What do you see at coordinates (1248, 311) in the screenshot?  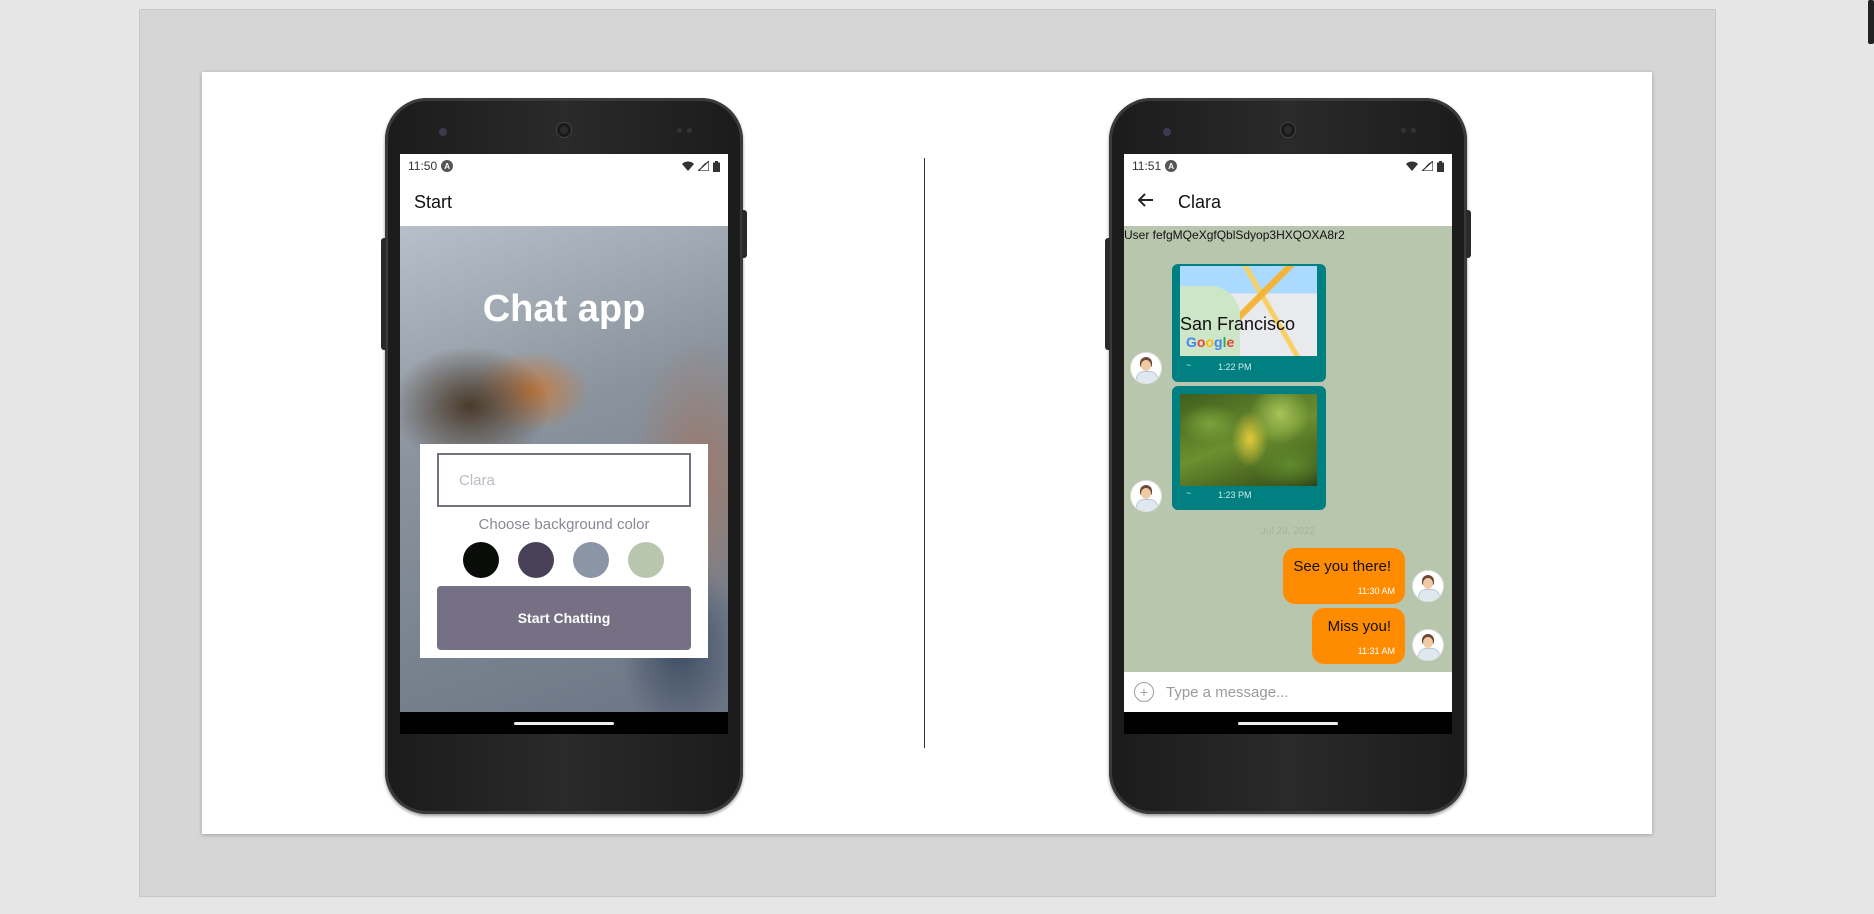 I see `map-preview: San Francisco Google` at bounding box center [1248, 311].